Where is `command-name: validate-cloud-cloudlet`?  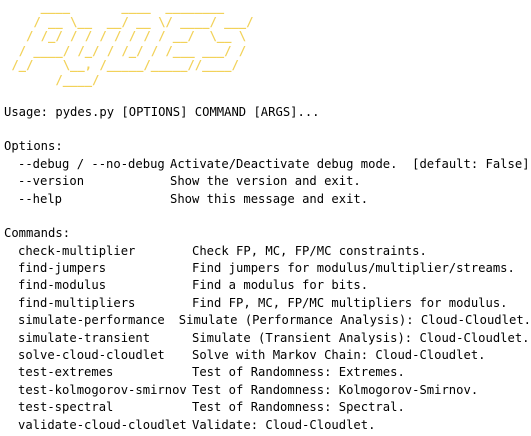
command-name: validate-cloud-cloudlet is located at coordinates (102, 424).